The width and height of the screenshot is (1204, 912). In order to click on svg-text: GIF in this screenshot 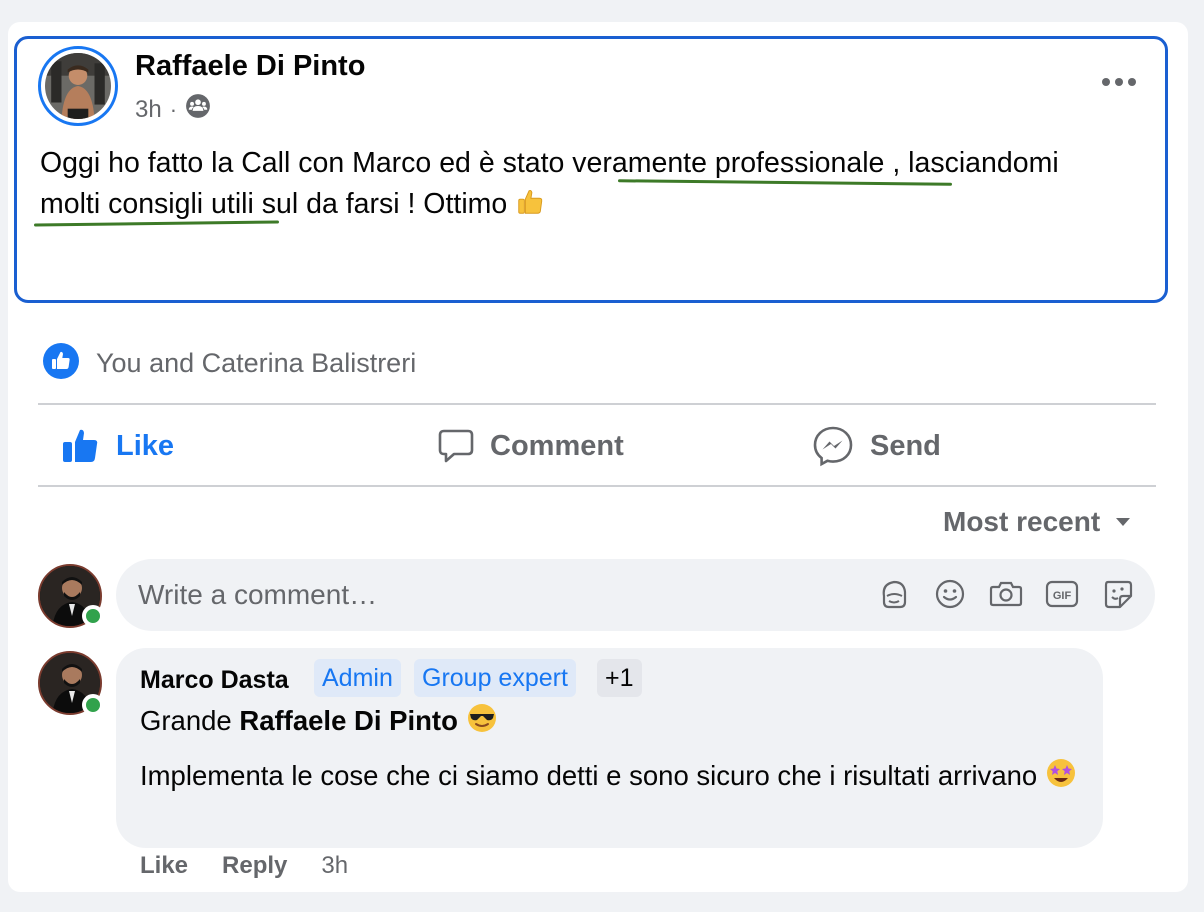, I will do `click(1062, 596)`.